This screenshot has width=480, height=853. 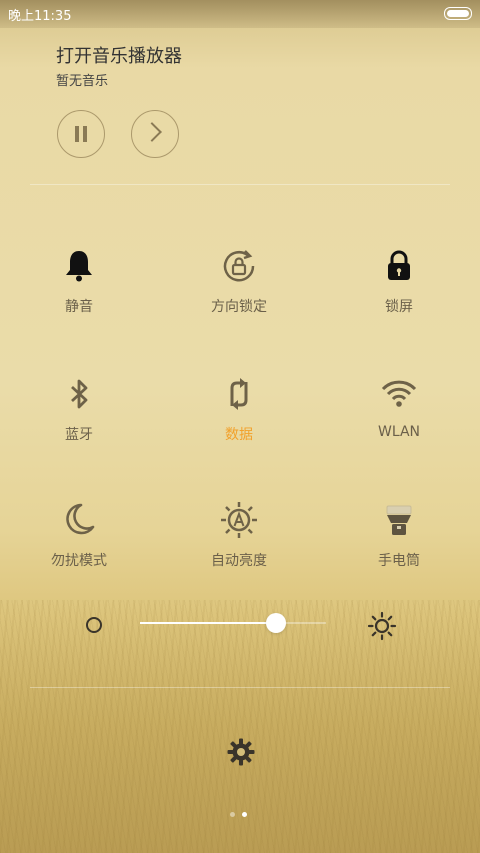 I want to click on toggle-silent: 静音, so click(x=79, y=281).